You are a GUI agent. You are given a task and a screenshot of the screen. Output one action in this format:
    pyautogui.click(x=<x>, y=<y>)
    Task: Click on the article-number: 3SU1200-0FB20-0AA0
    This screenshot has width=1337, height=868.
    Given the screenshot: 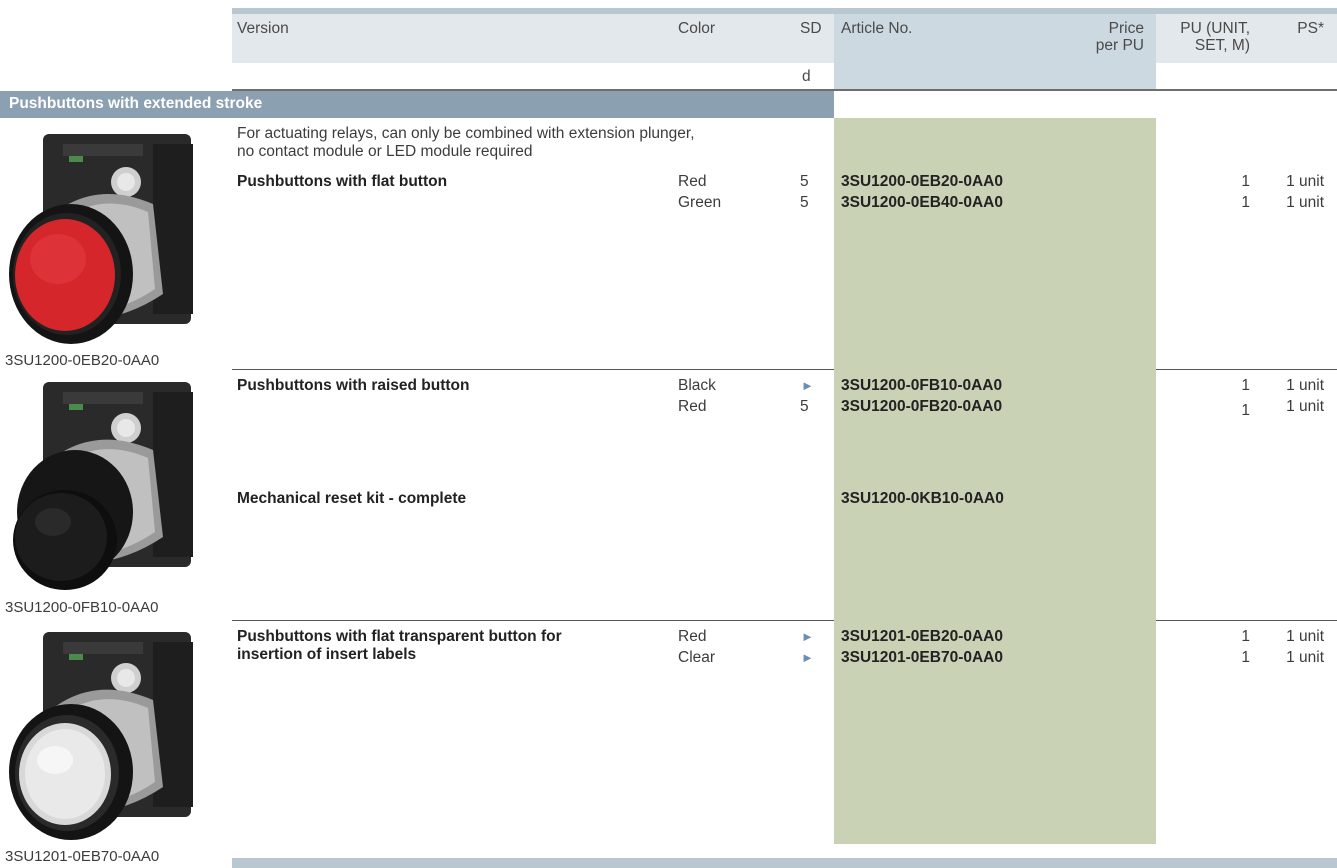 What is the action you would take?
    pyautogui.click(x=922, y=406)
    